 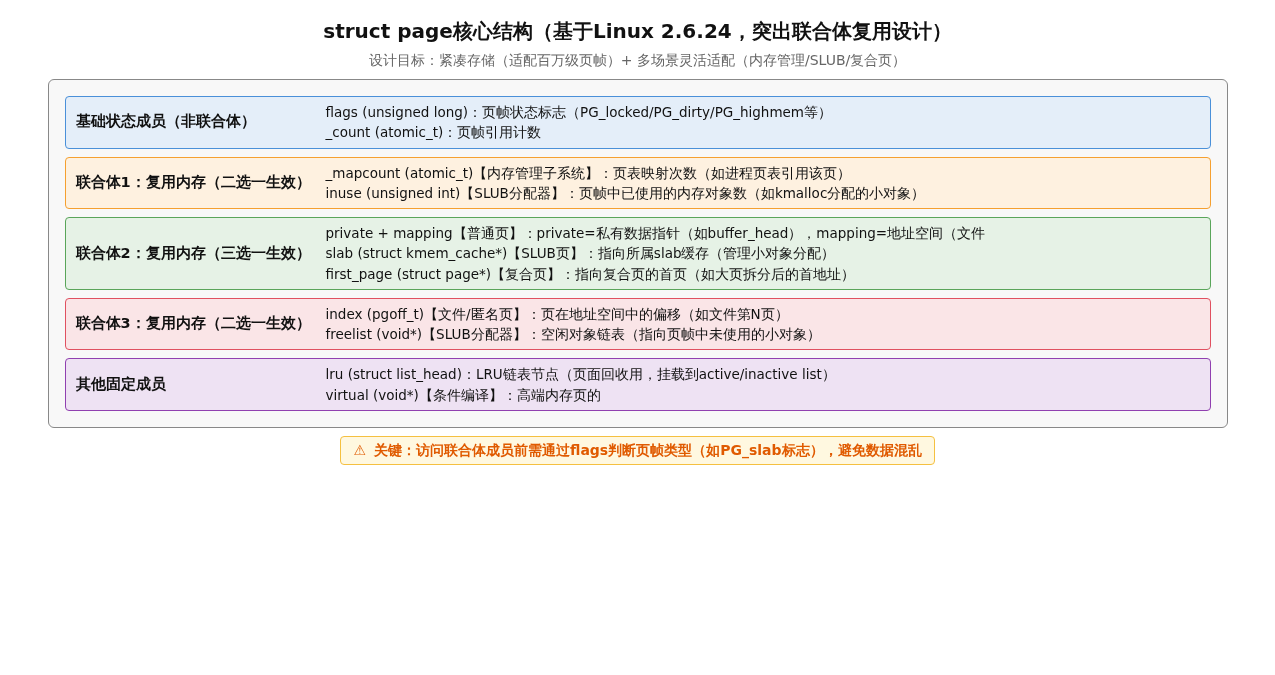 I want to click on group-title: 基础状态成员（非联合体）, so click(x=166, y=122).